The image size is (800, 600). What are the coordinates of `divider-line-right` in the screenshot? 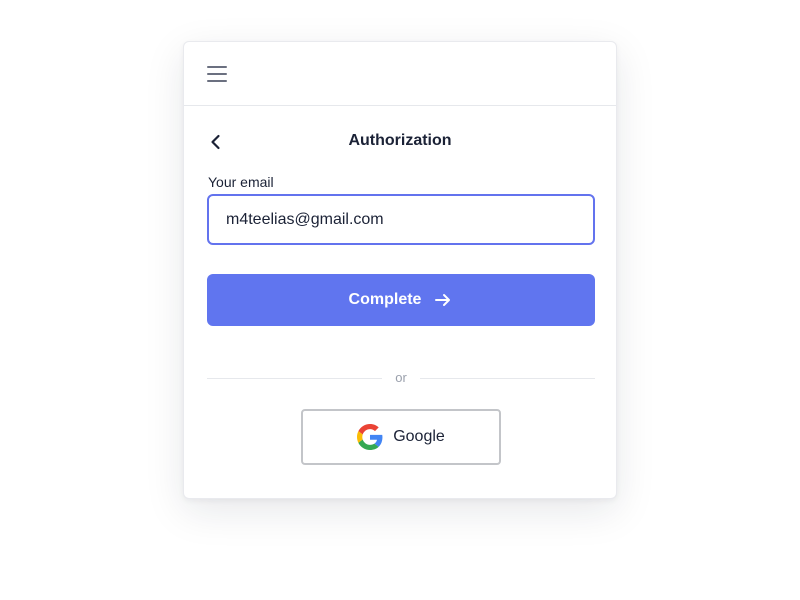 It's located at (507, 378).